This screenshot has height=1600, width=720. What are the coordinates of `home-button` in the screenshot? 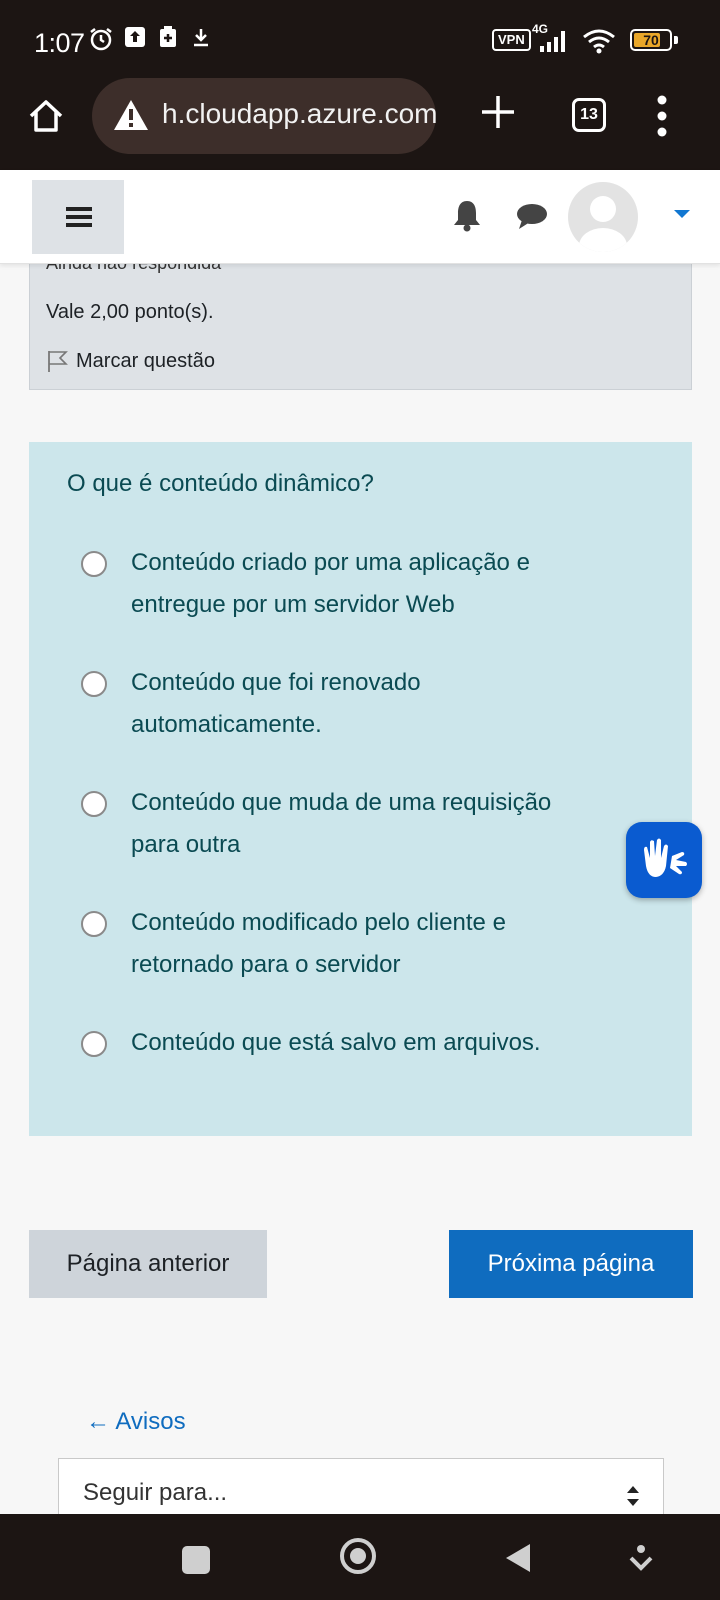 It's located at (358, 1556).